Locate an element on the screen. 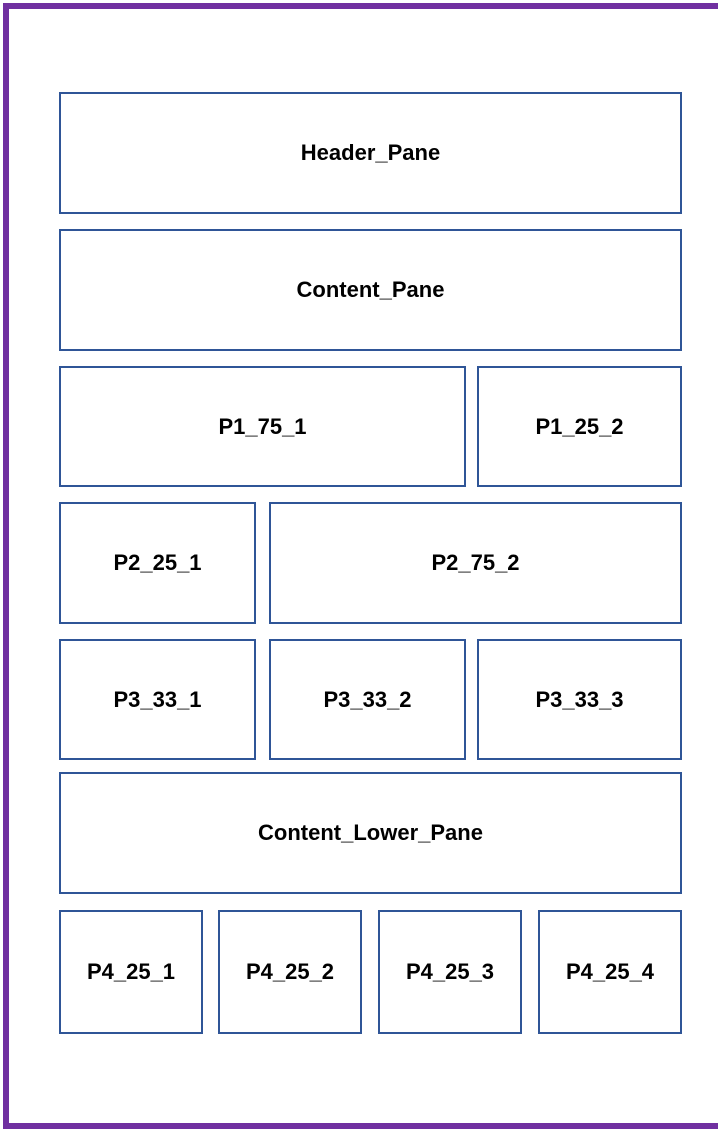 The width and height of the screenshot is (718, 1138). pane-p4-25-2: P4_25_2 is located at coordinates (290, 972).